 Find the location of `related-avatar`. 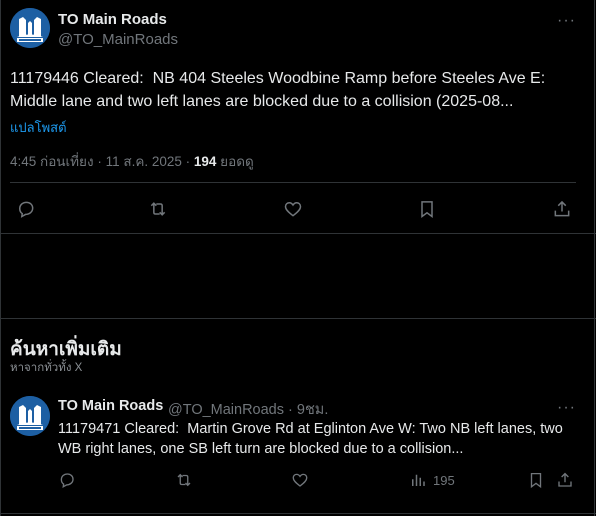

related-avatar is located at coordinates (30, 416).